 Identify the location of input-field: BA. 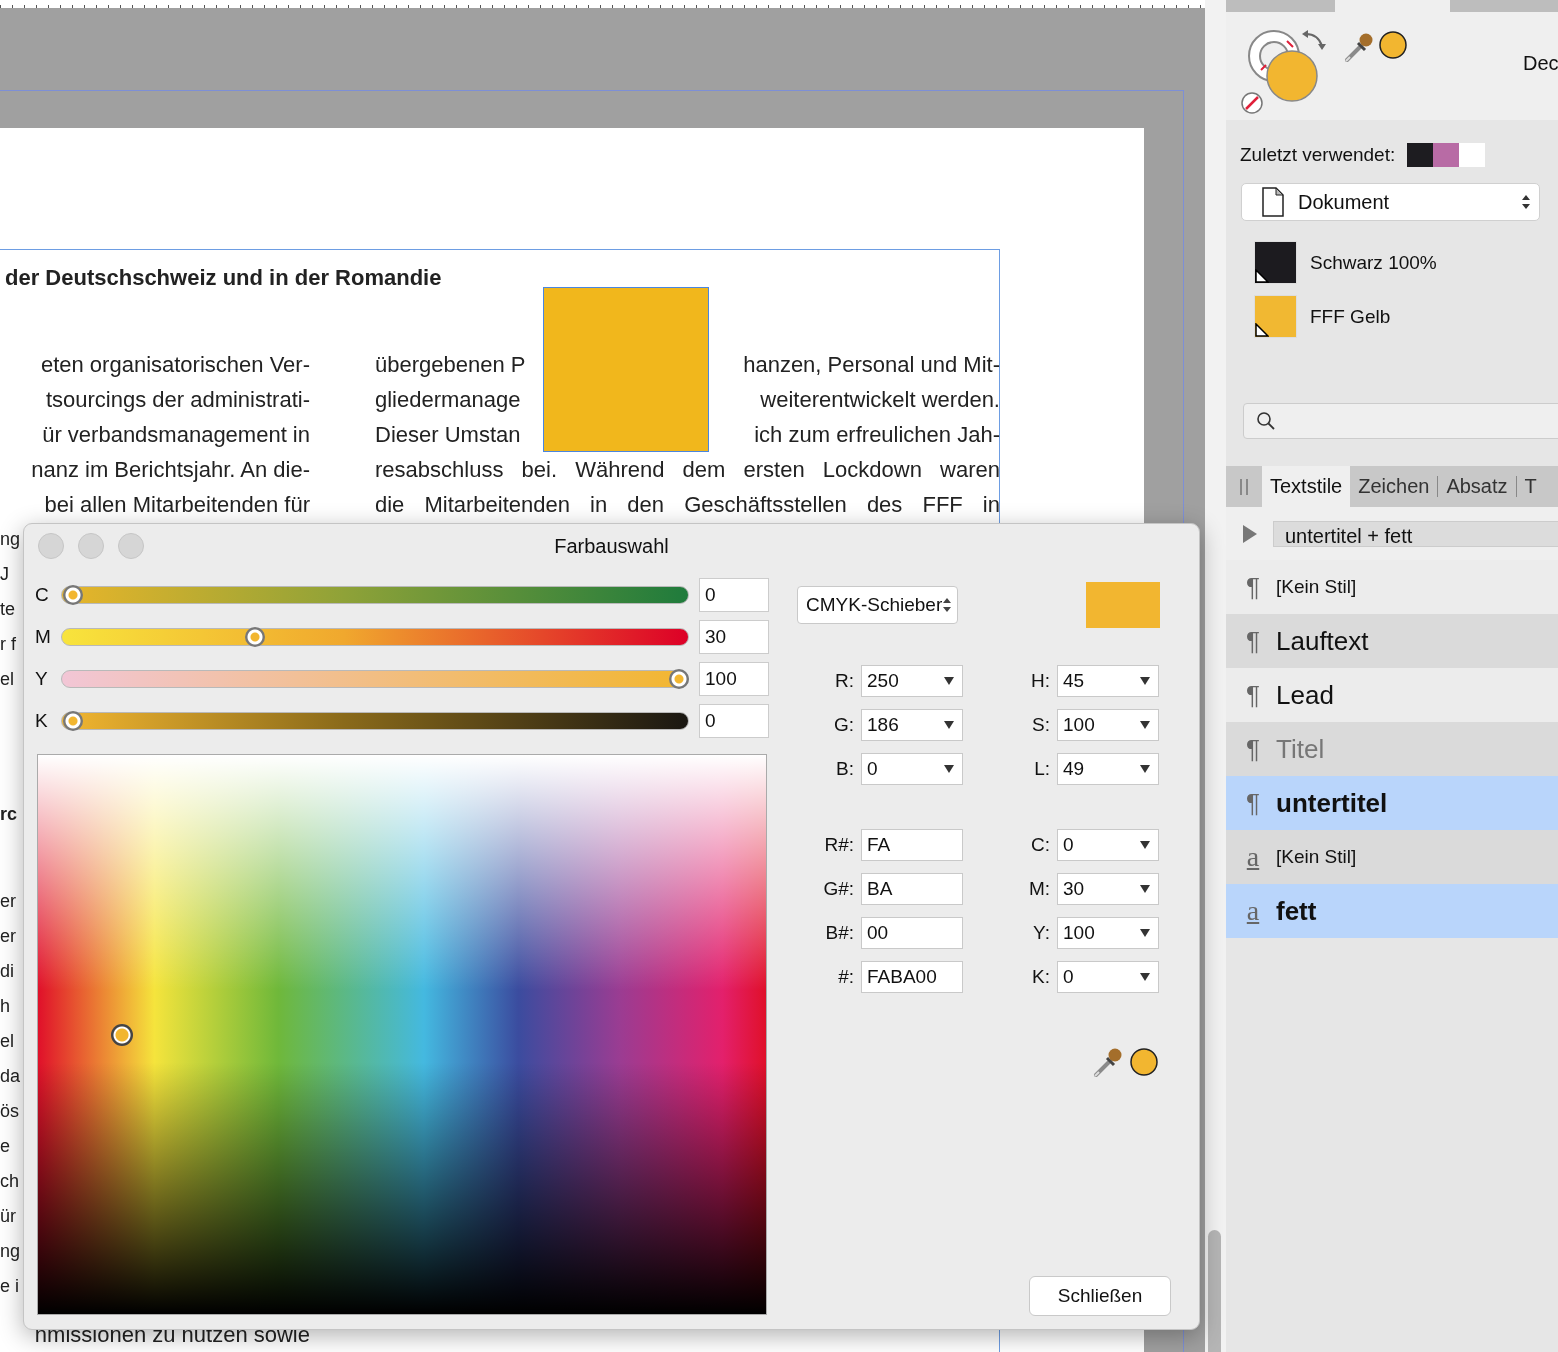
(912, 889).